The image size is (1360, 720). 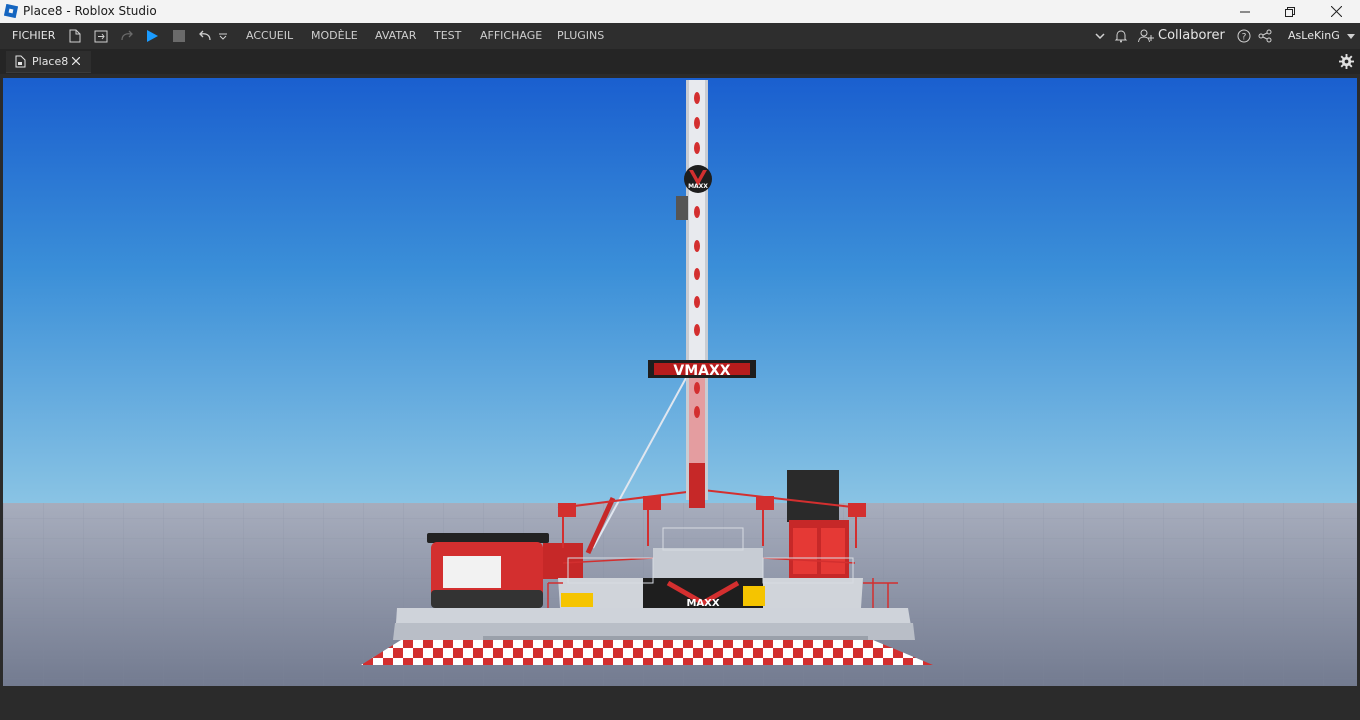 What do you see at coordinates (20, 61) in the screenshot?
I see `place-file-icon` at bounding box center [20, 61].